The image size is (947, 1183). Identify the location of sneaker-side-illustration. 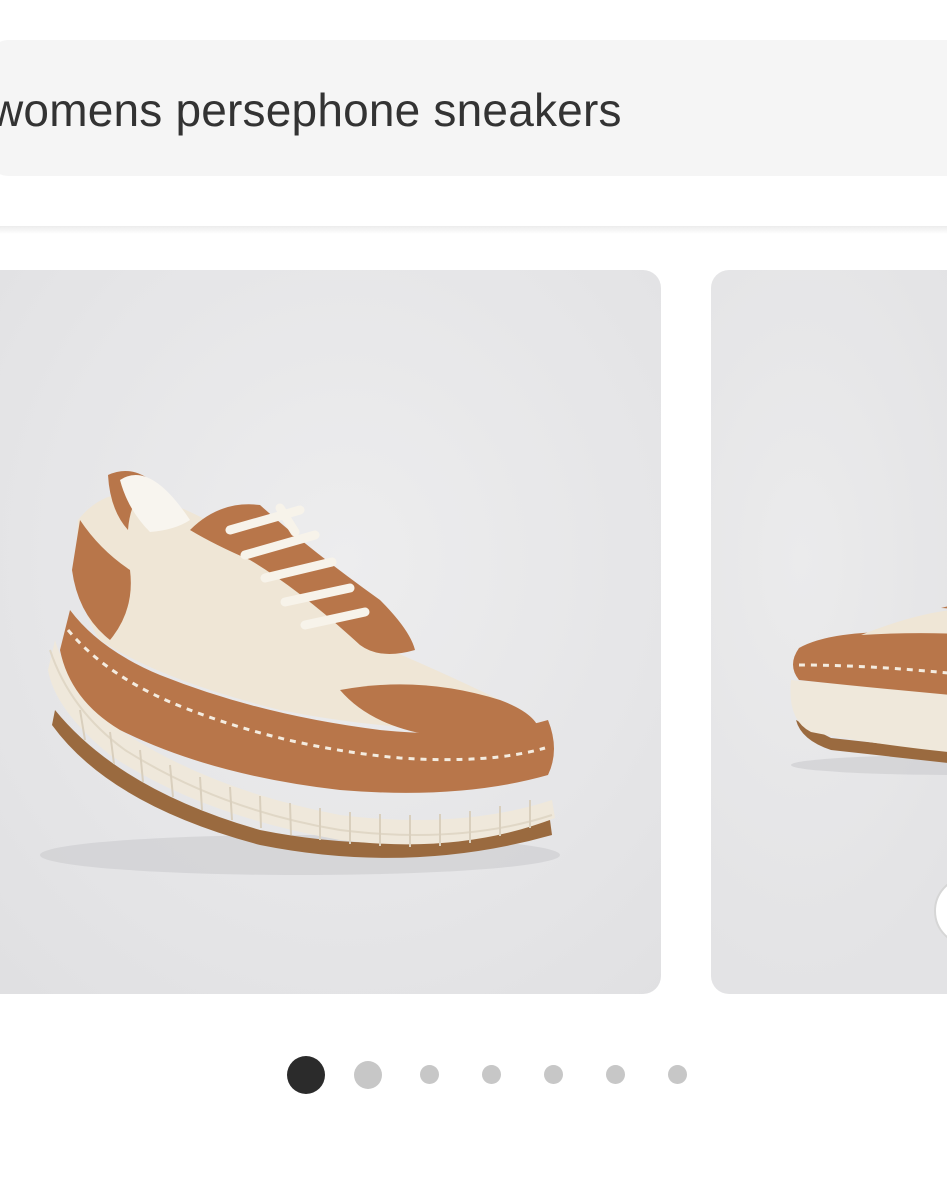
(868, 690).